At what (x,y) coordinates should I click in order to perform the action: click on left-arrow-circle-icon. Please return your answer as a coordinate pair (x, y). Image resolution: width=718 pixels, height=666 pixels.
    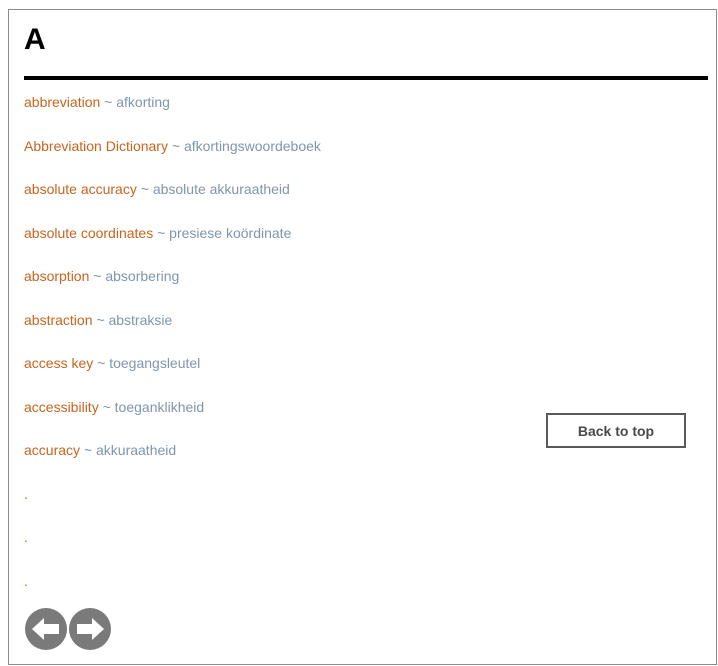
    Looking at the image, I should click on (46, 629).